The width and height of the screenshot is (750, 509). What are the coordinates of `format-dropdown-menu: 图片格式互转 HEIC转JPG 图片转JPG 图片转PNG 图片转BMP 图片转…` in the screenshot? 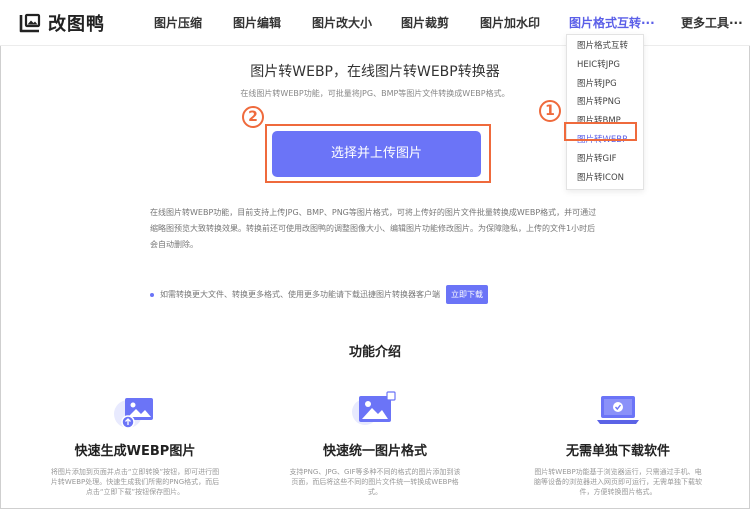 It's located at (605, 112).